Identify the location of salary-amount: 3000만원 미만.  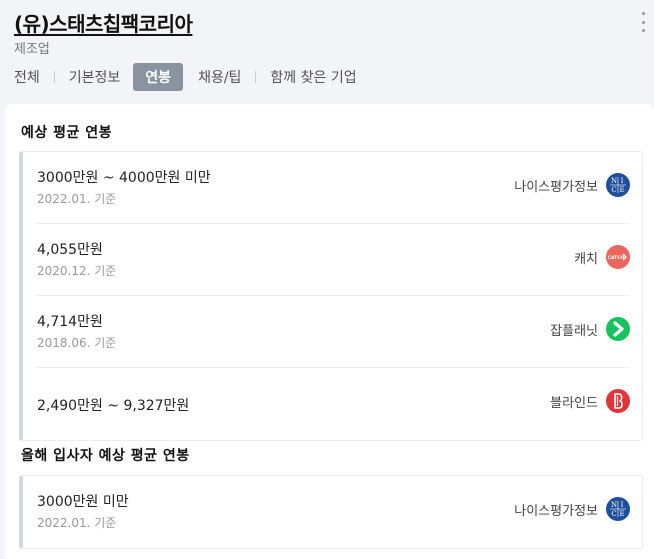
(83, 502).